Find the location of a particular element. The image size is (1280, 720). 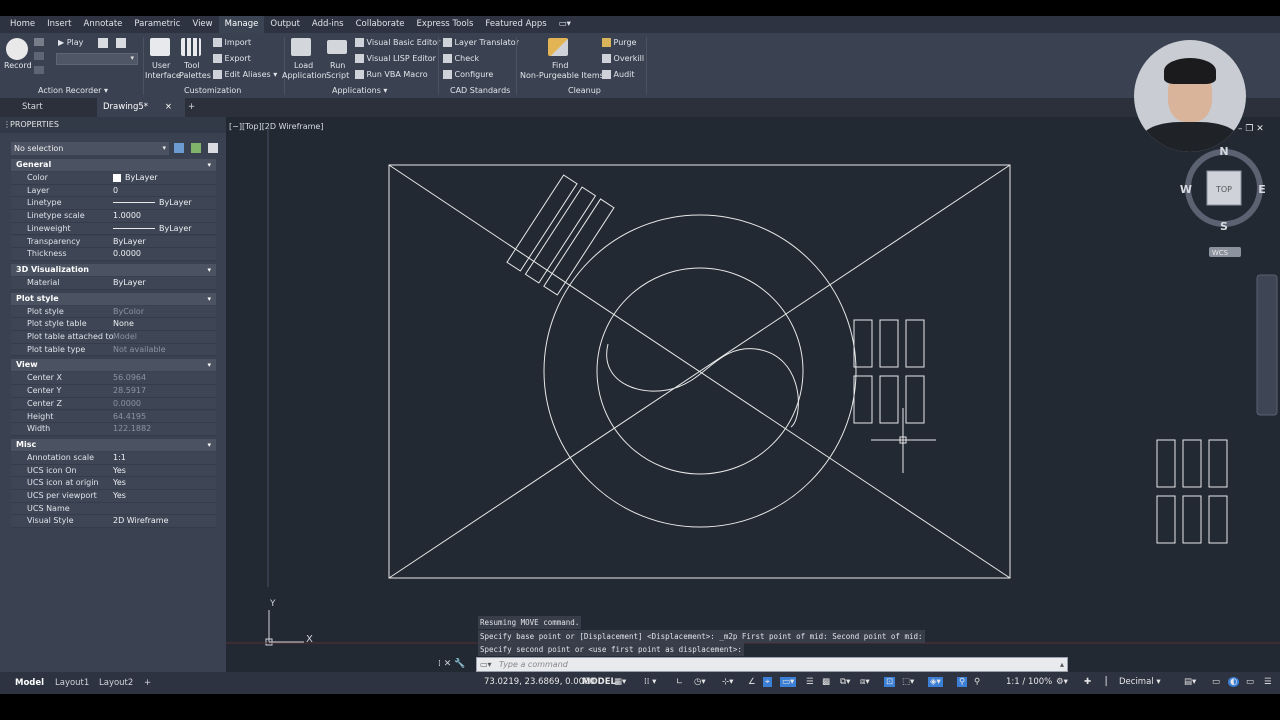

export-button: Export is located at coordinates (232, 58).